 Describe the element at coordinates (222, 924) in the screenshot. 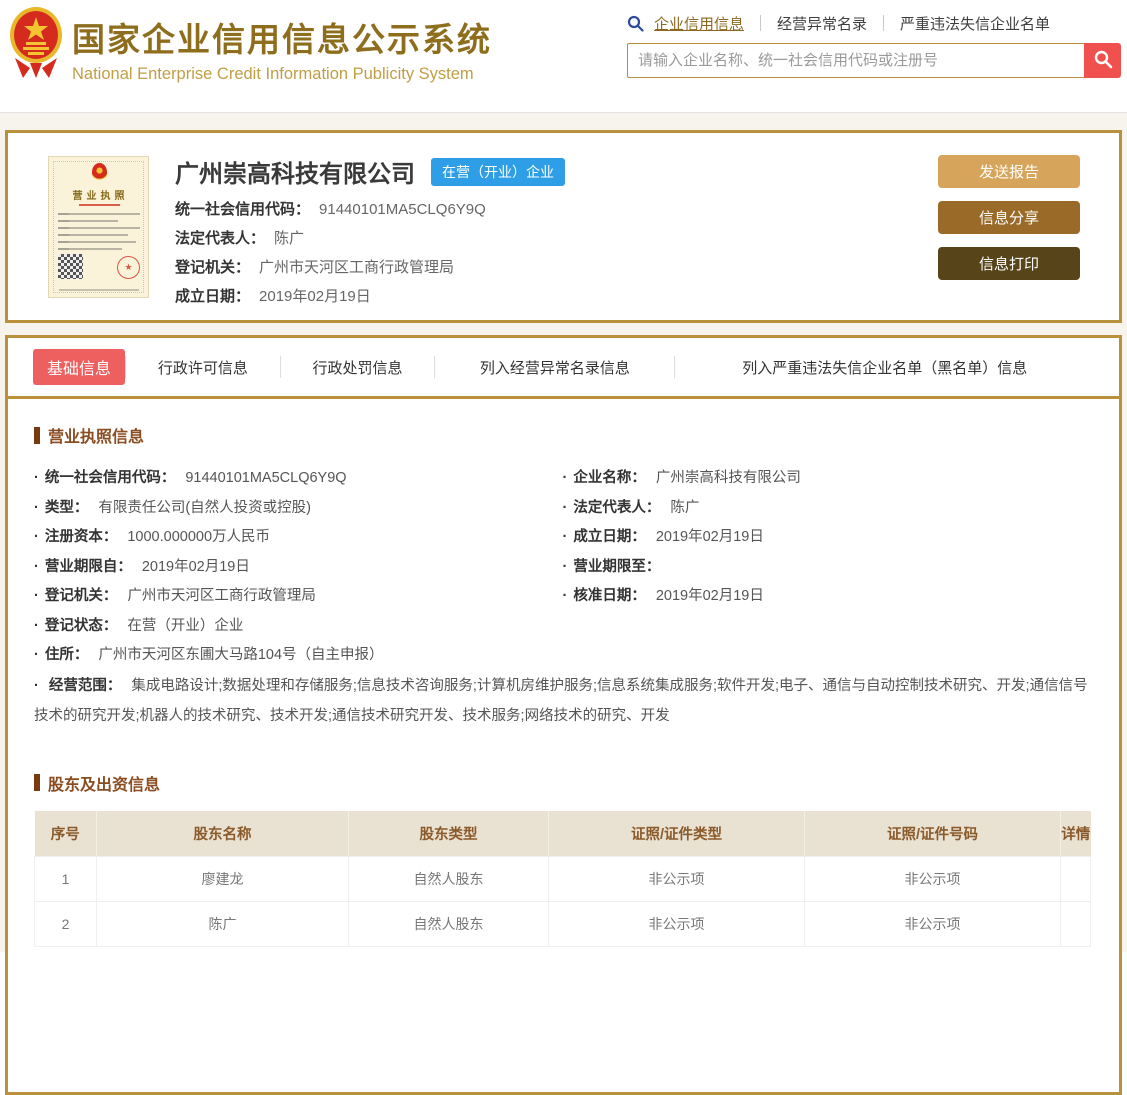

I see `cell-shareholder-name: 陈广` at that location.